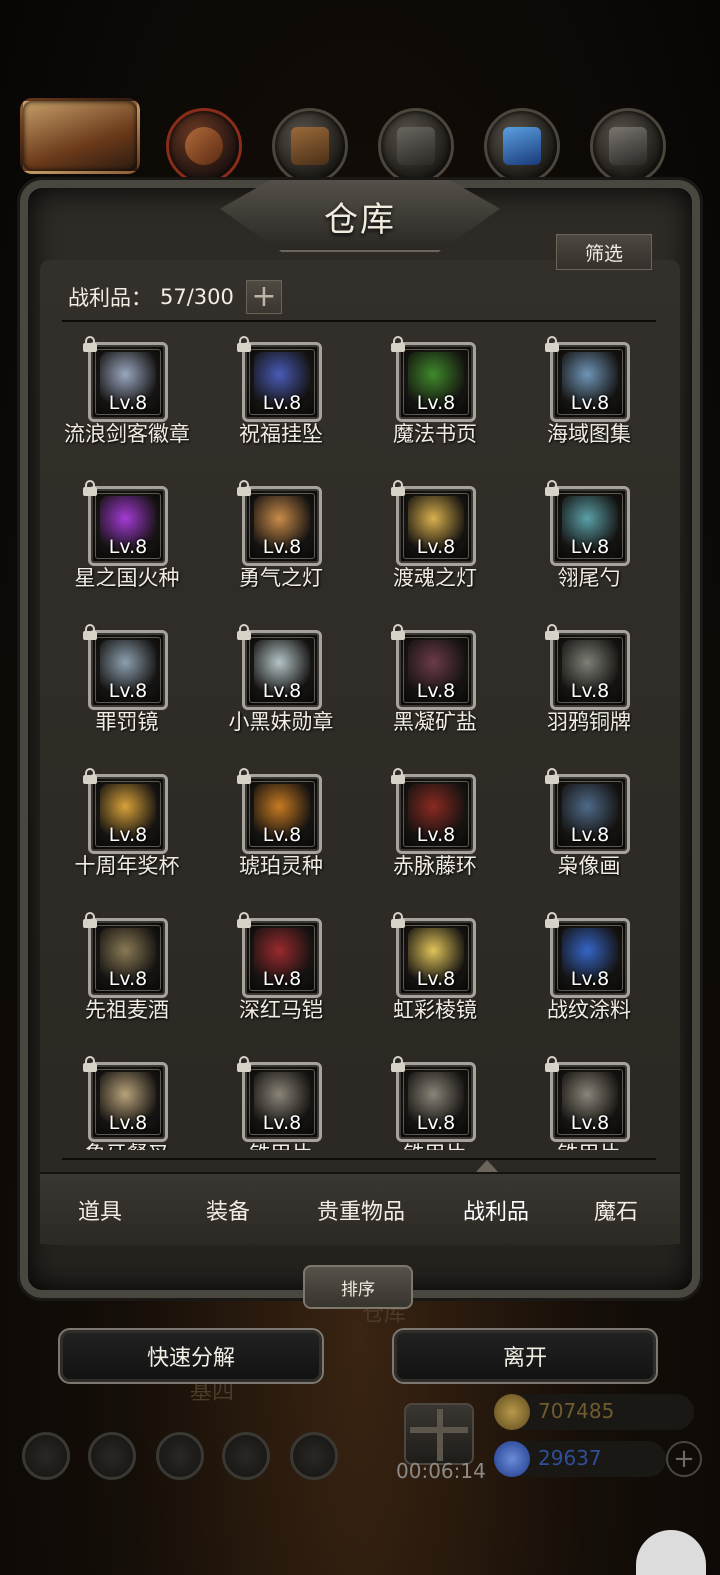  I want to click on gold-coin-icon, so click(512, 1412).